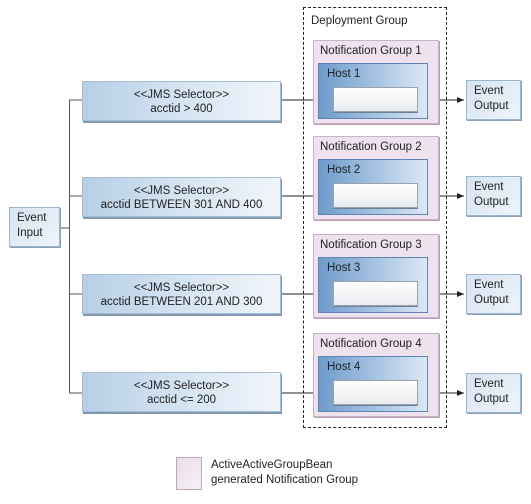 Image resolution: width=531 pixels, height=504 pixels. I want to click on legend-line1: ActiveActiveGroupBean, so click(272, 465).